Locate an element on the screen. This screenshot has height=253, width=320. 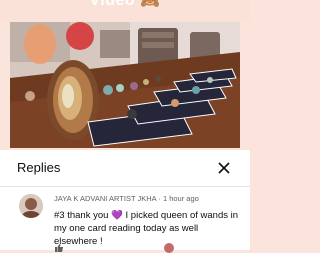
creator-heart-avatar is located at coordinates (169, 248).